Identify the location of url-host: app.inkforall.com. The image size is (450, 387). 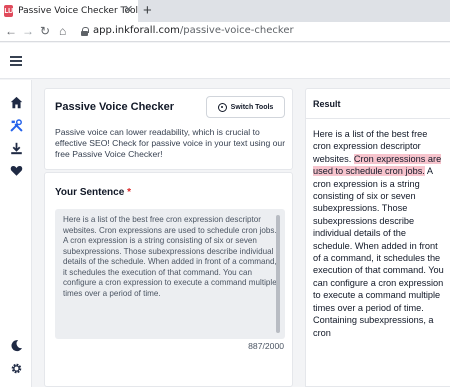
(136, 30).